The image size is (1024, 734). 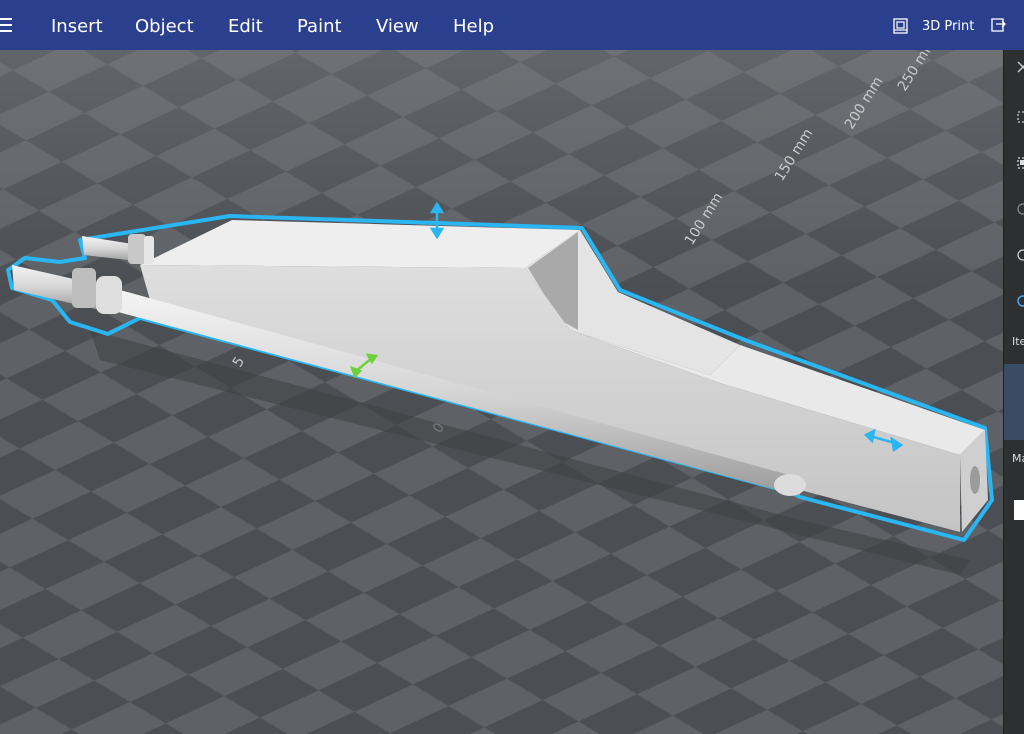 What do you see at coordinates (319, 26) in the screenshot?
I see `menu-paint: Paint` at bounding box center [319, 26].